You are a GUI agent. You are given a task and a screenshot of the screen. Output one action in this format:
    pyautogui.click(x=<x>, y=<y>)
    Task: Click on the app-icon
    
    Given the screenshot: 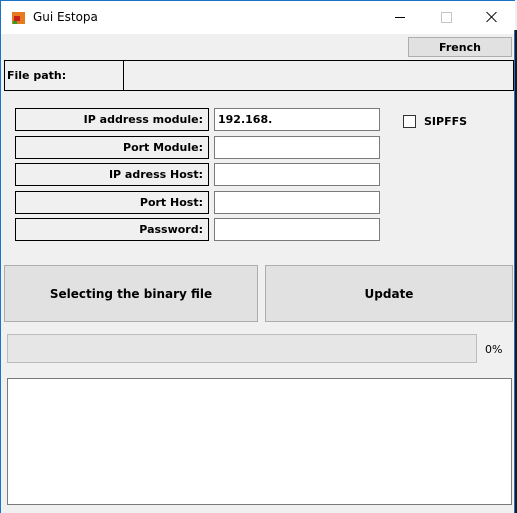 What is the action you would take?
    pyautogui.click(x=18, y=18)
    